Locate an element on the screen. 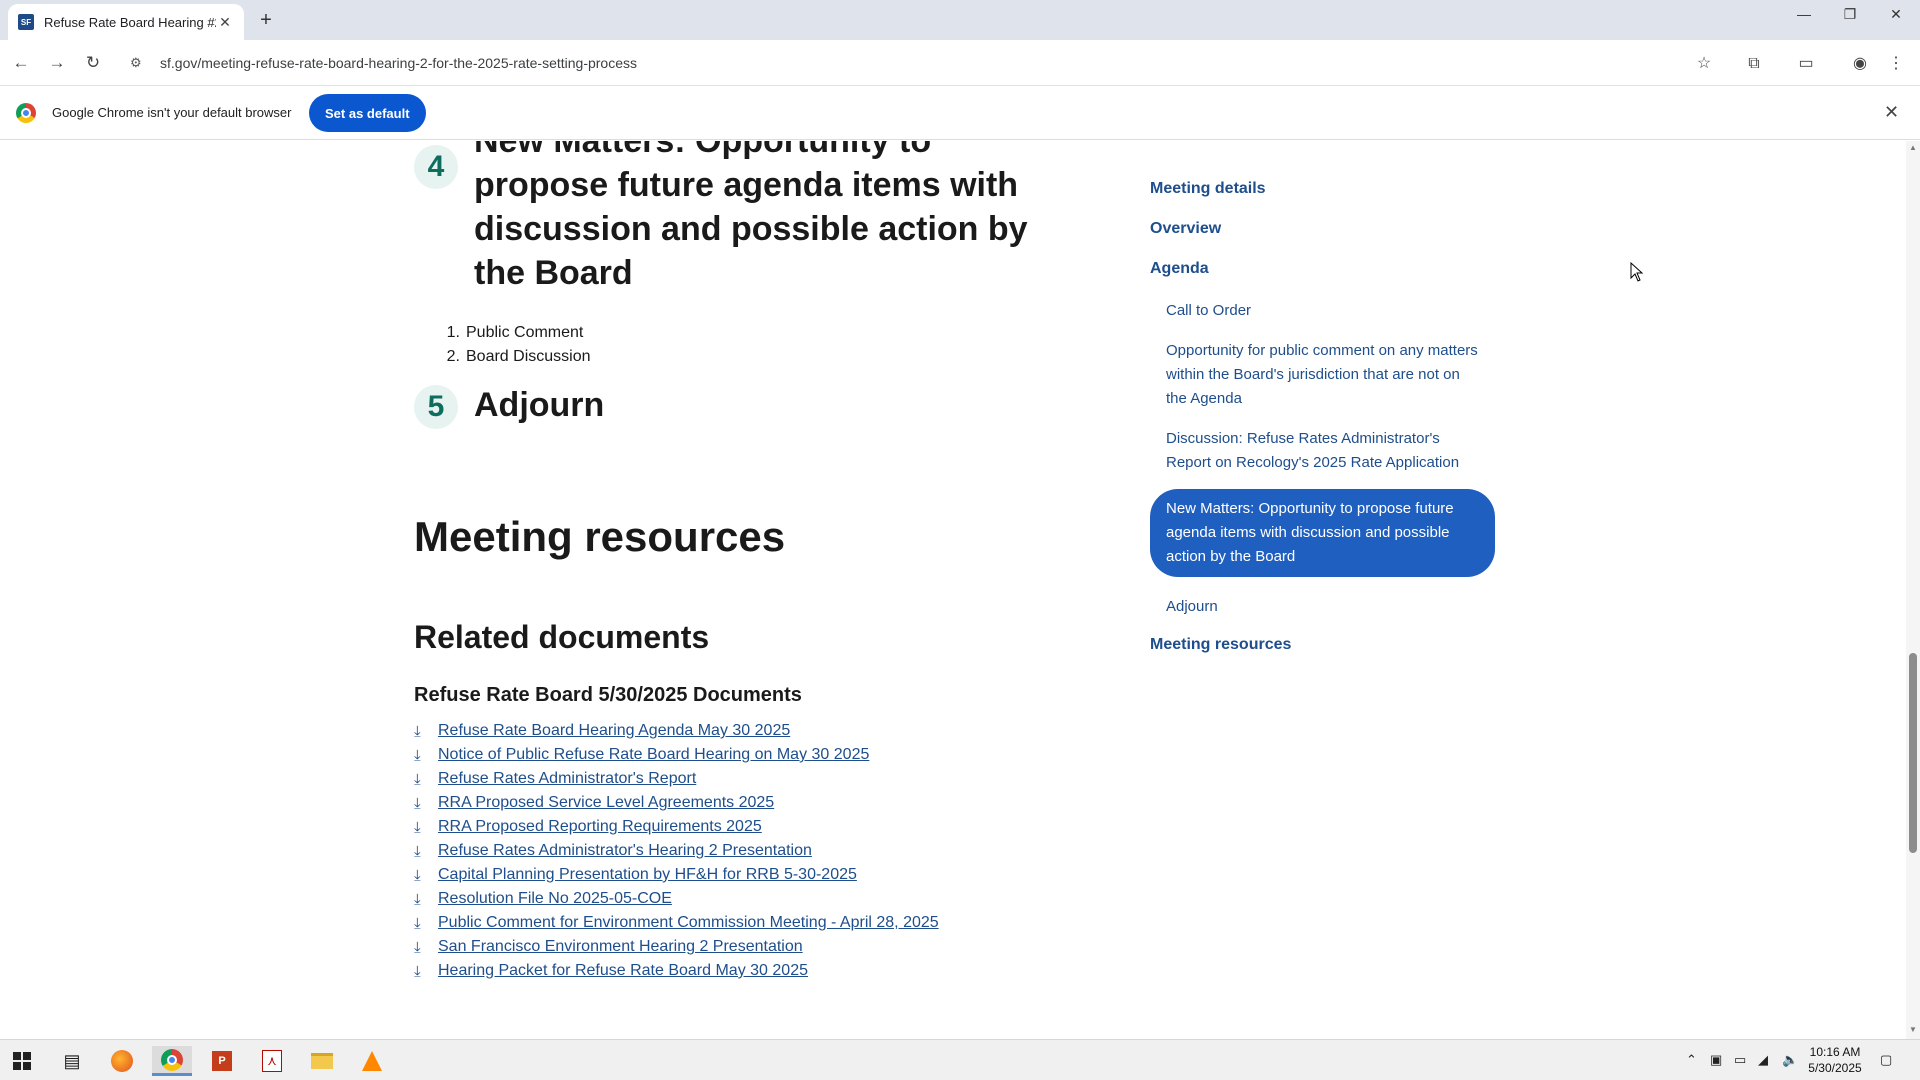 The height and width of the screenshot is (1080, 1920). new-tab-icon: + is located at coordinates (266, 20).